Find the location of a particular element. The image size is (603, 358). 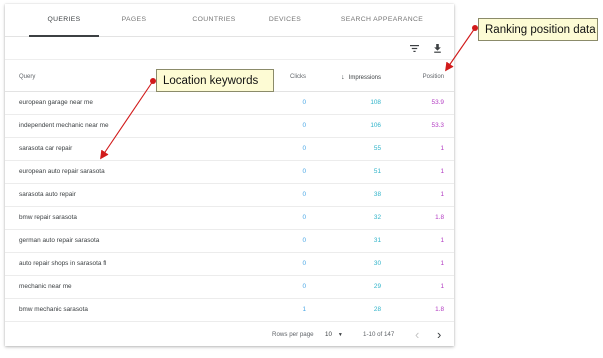

query-cell: auto repair shops in sarasota fl is located at coordinates (63, 263).